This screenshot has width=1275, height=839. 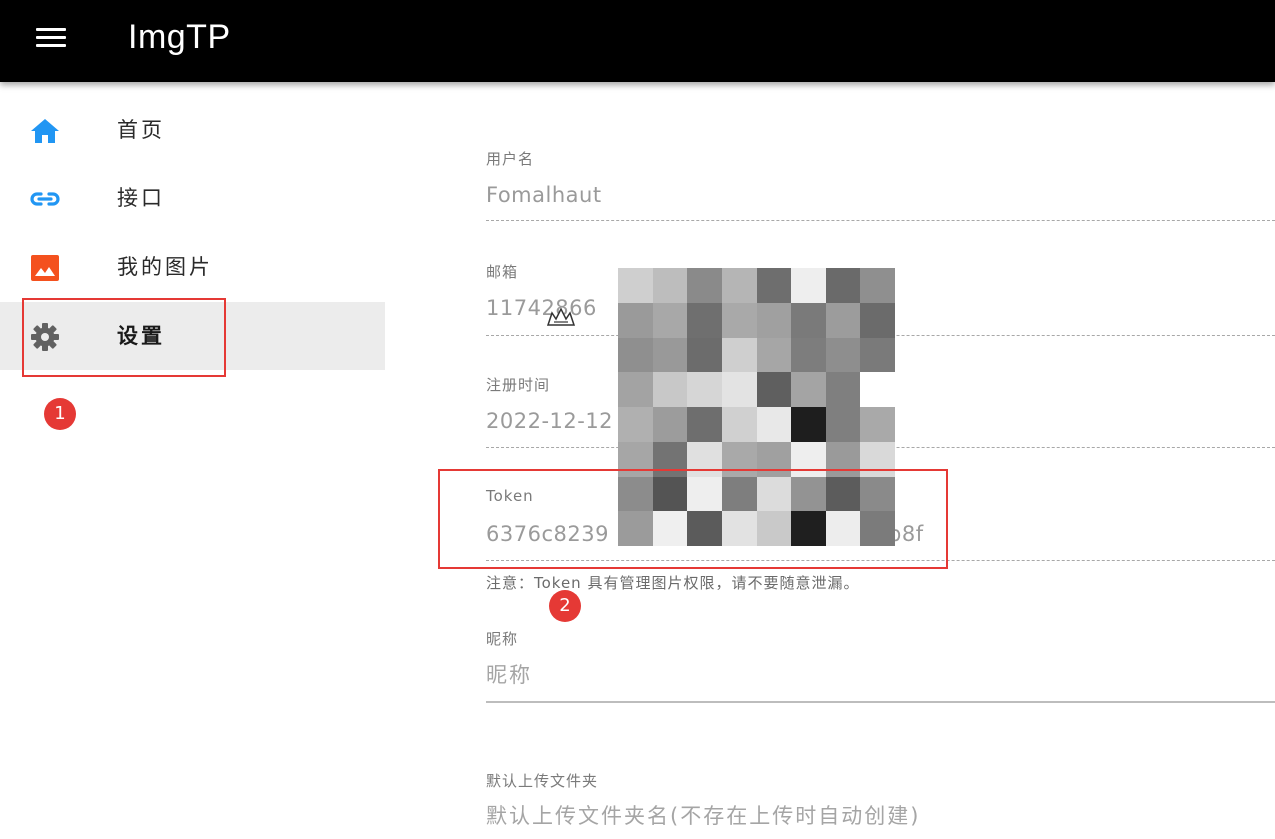 I want to click on app-bar: ImgTP, so click(x=637, y=41).